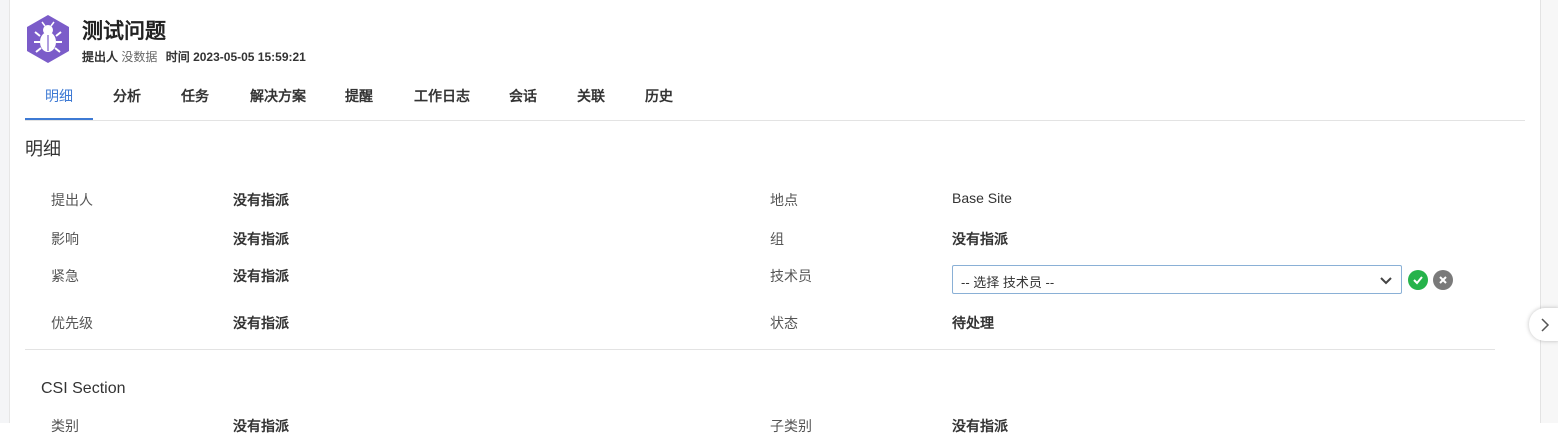 The height and width of the screenshot is (436, 1558). Describe the element at coordinates (1177, 279) in the screenshot. I see `technician-select: -- 选择 技术员 --` at that location.